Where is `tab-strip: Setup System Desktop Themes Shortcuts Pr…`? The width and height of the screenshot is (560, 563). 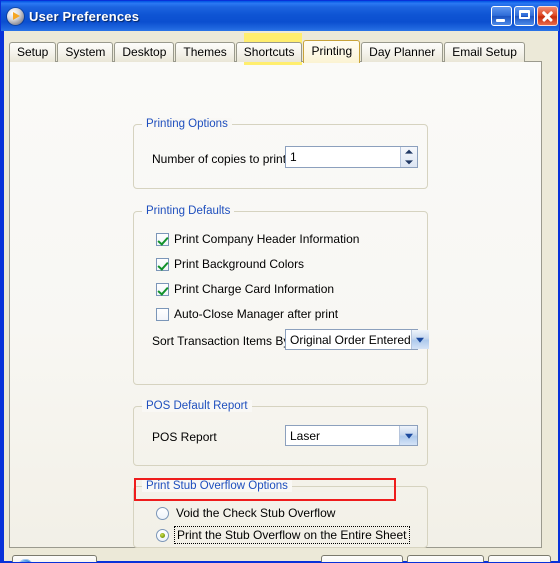 tab-strip: Setup System Desktop Themes Shortcuts Pr… is located at coordinates (267, 51).